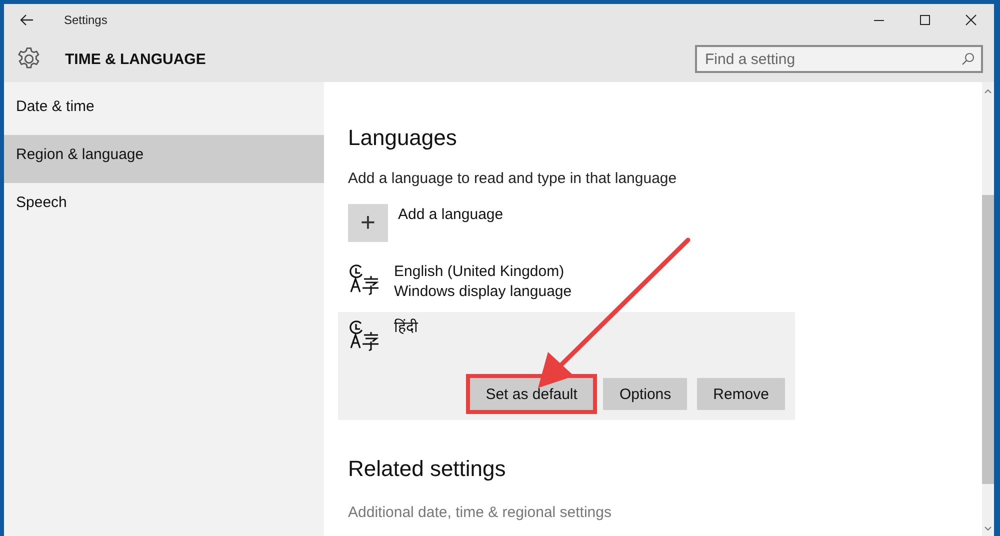  I want to click on window-title: Settings, so click(86, 20).